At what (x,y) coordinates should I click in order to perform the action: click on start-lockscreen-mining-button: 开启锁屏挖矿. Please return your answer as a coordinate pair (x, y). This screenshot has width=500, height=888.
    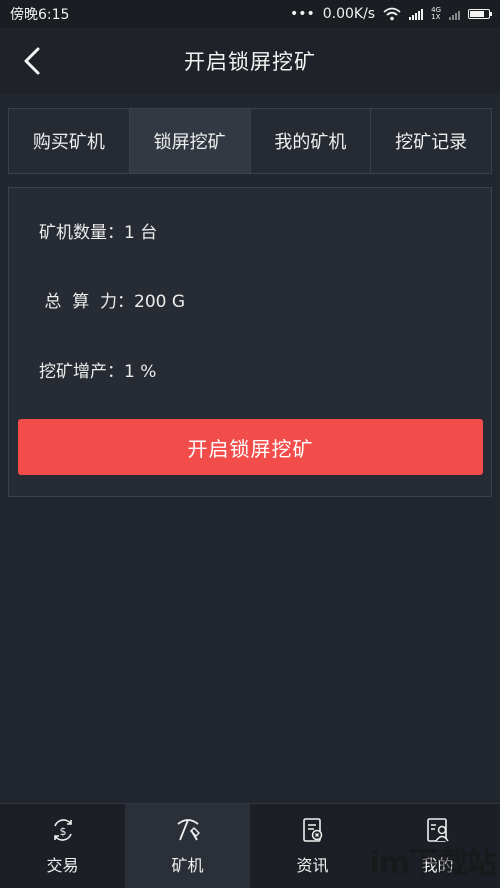
    Looking at the image, I should click on (250, 447).